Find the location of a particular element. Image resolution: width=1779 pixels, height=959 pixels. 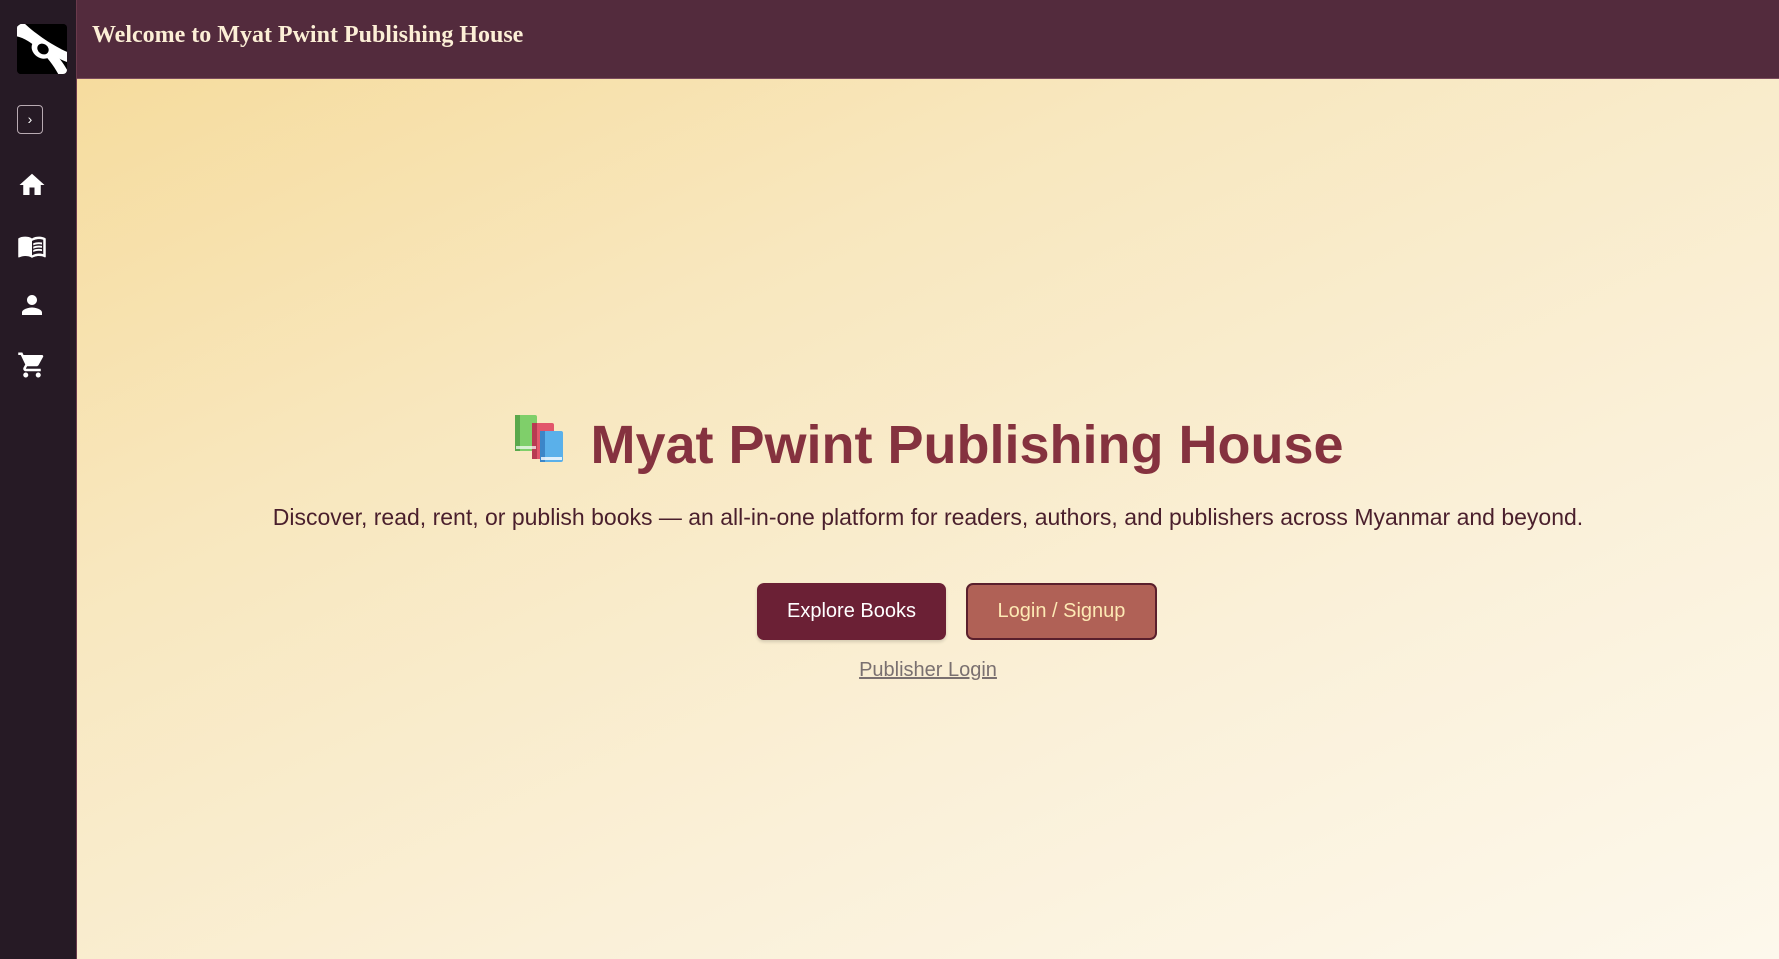

logo-icon is located at coordinates (42, 49).